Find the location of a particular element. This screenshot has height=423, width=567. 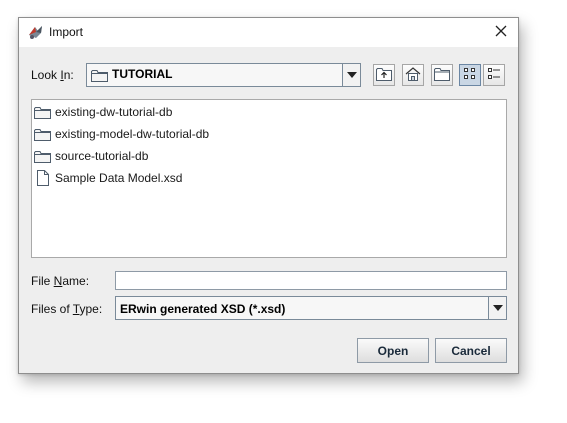

details-view-button is located at coordinates (494, 75).